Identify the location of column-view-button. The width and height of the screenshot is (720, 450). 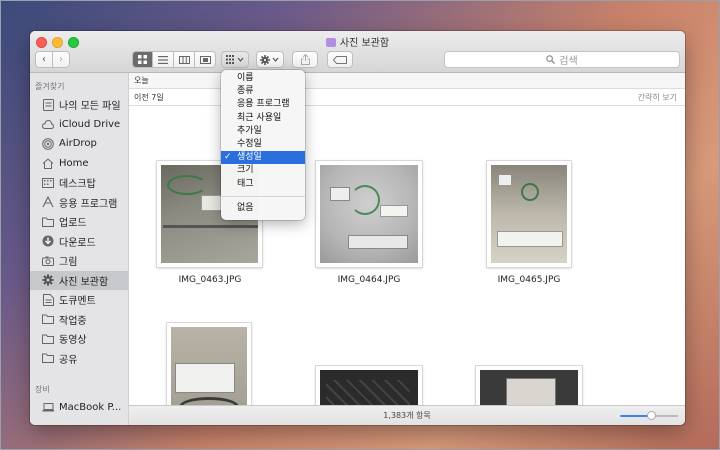
(184, 59).